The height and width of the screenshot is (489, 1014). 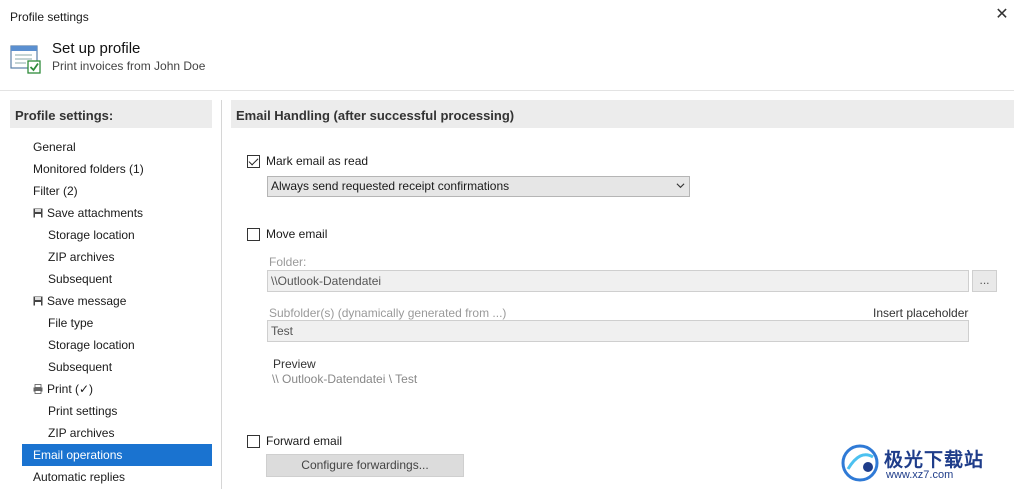 I want to click on move-email-checkbox, so click(x=253, y=234).